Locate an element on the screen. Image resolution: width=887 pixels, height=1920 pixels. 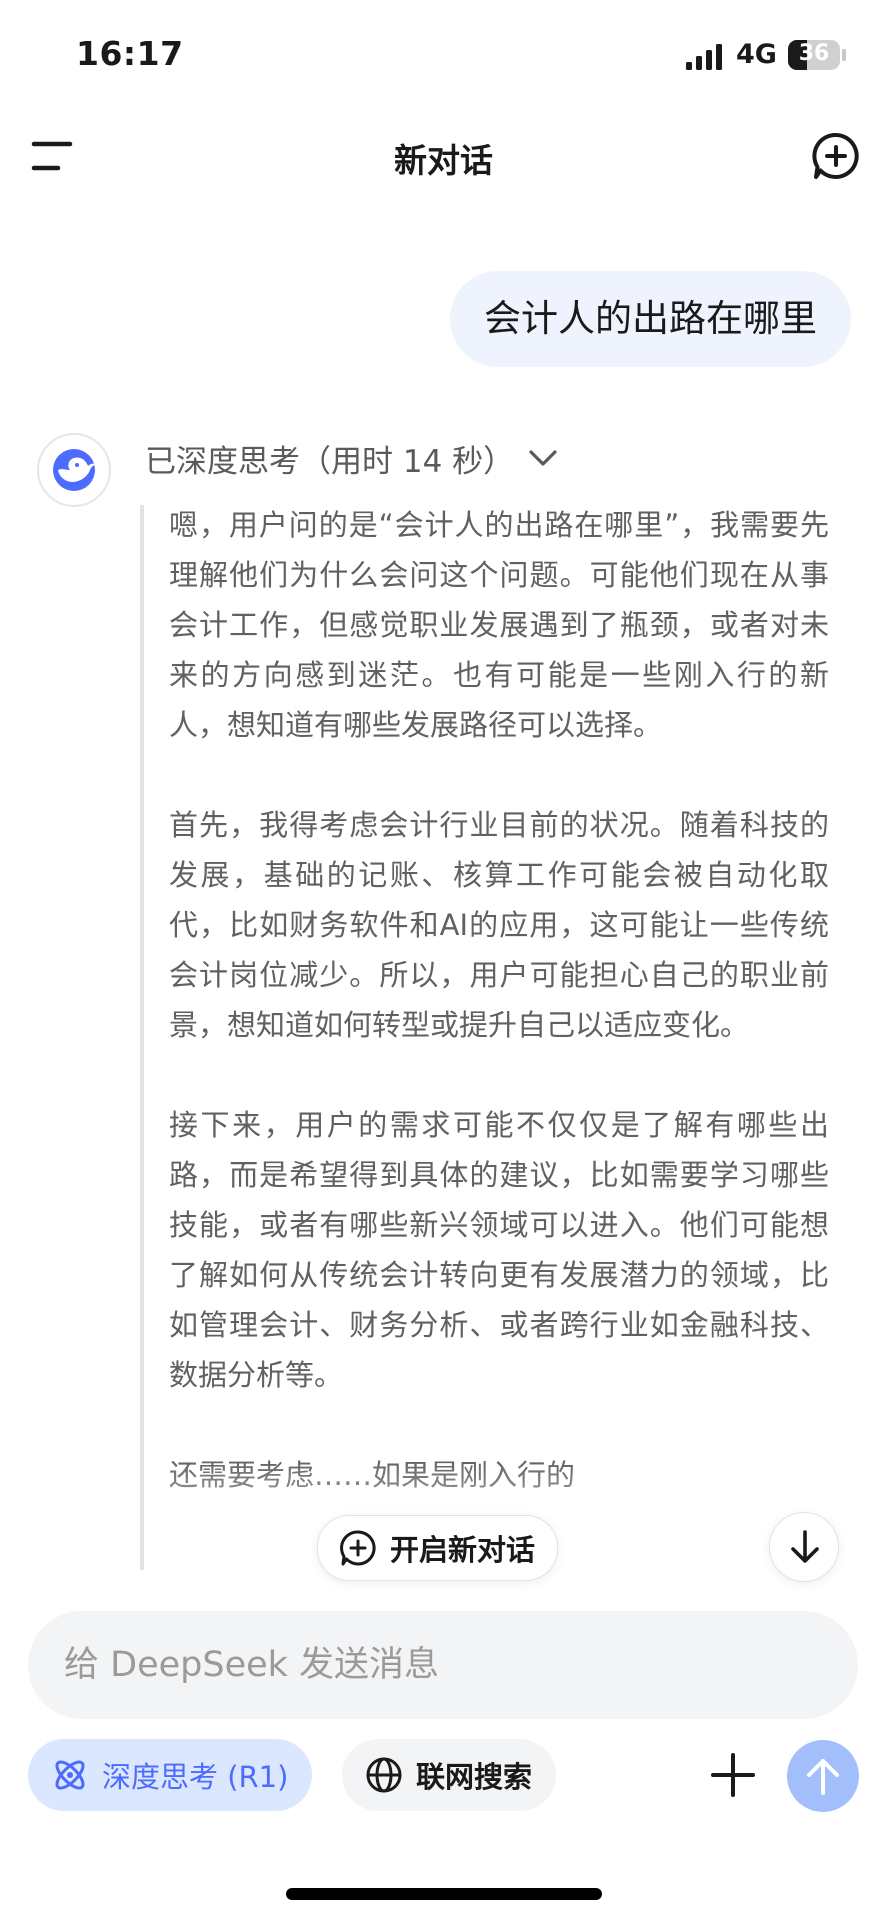
web-search-toggle: 联网搜索 is located at coordinates (449, 1775).